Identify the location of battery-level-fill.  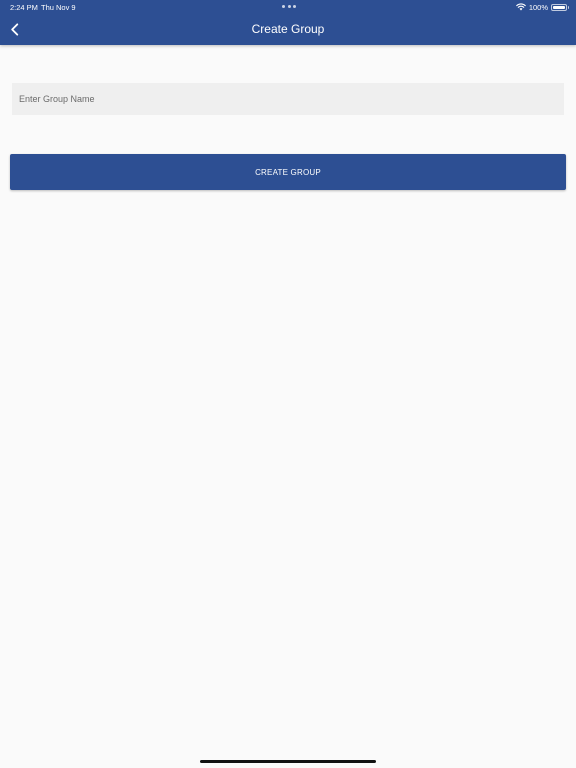
(559, 7).